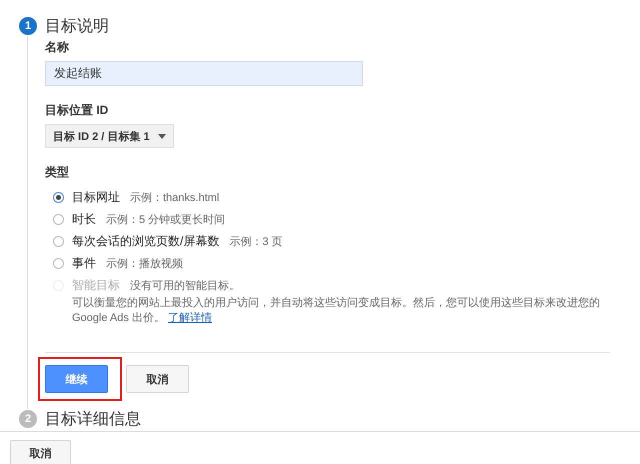  I want to click on name-input-field: 发起结账, so click(204, 73).